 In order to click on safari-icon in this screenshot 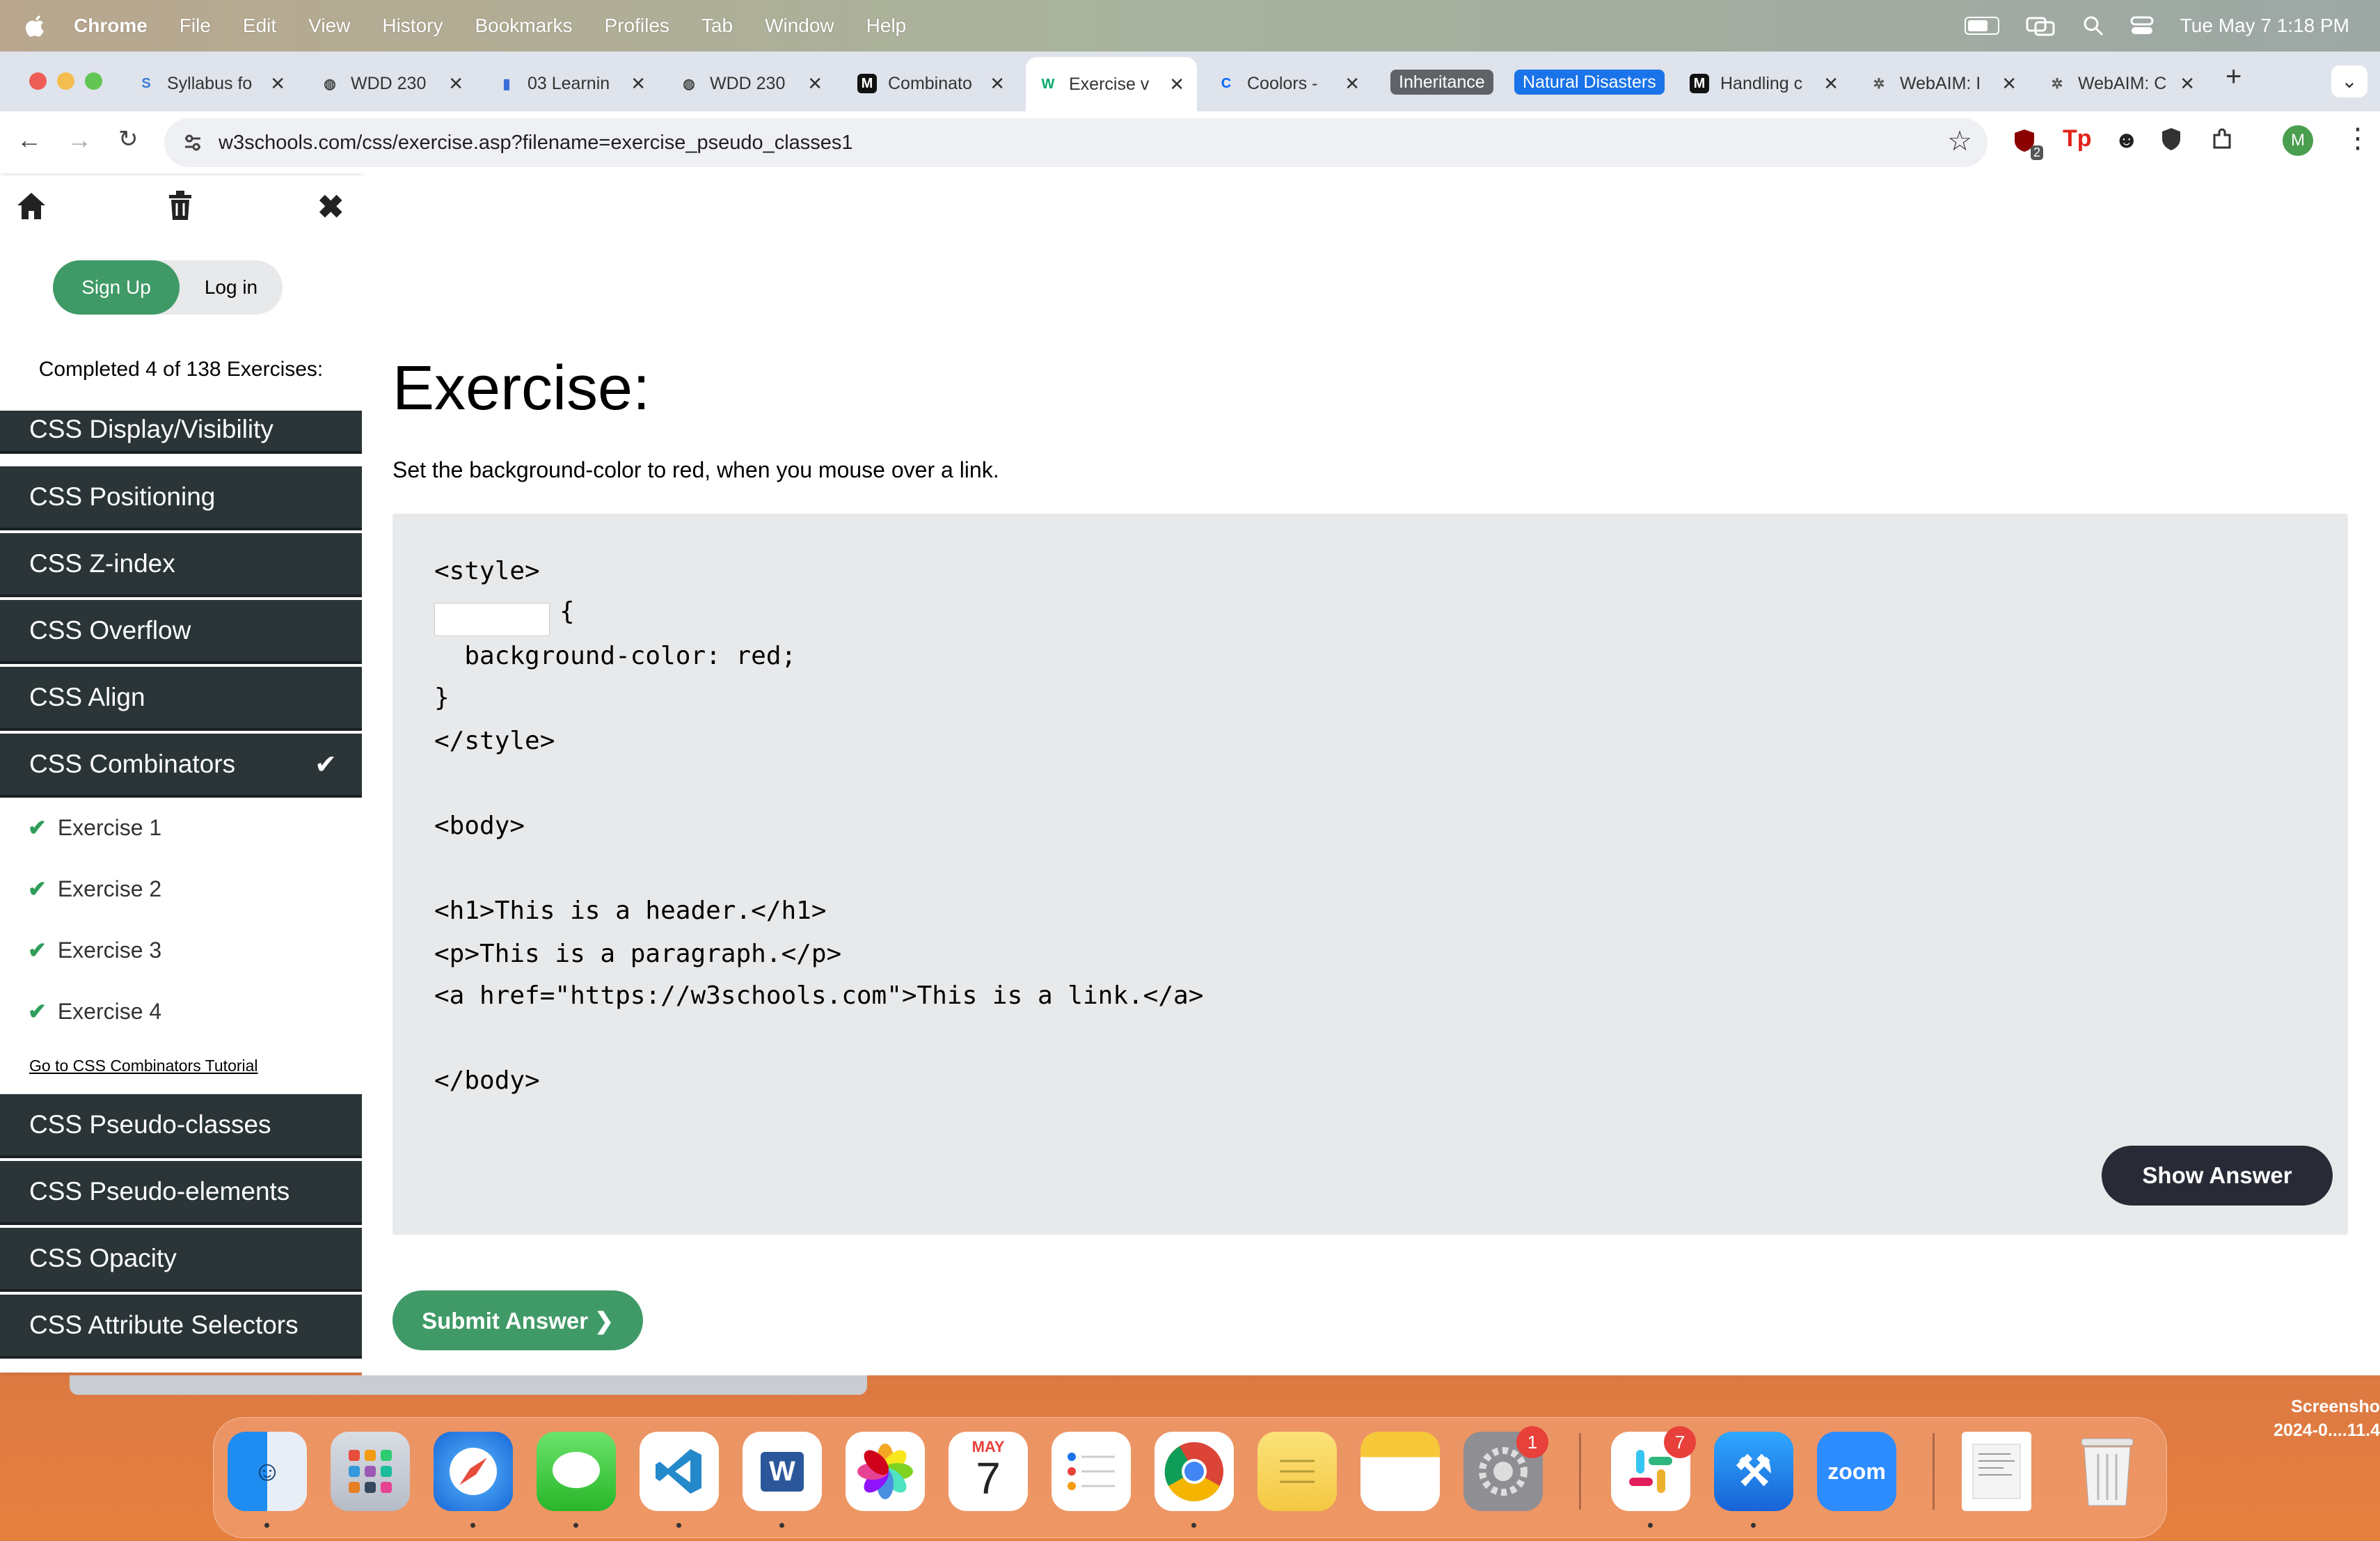, I will do `click(473, 1480)`.